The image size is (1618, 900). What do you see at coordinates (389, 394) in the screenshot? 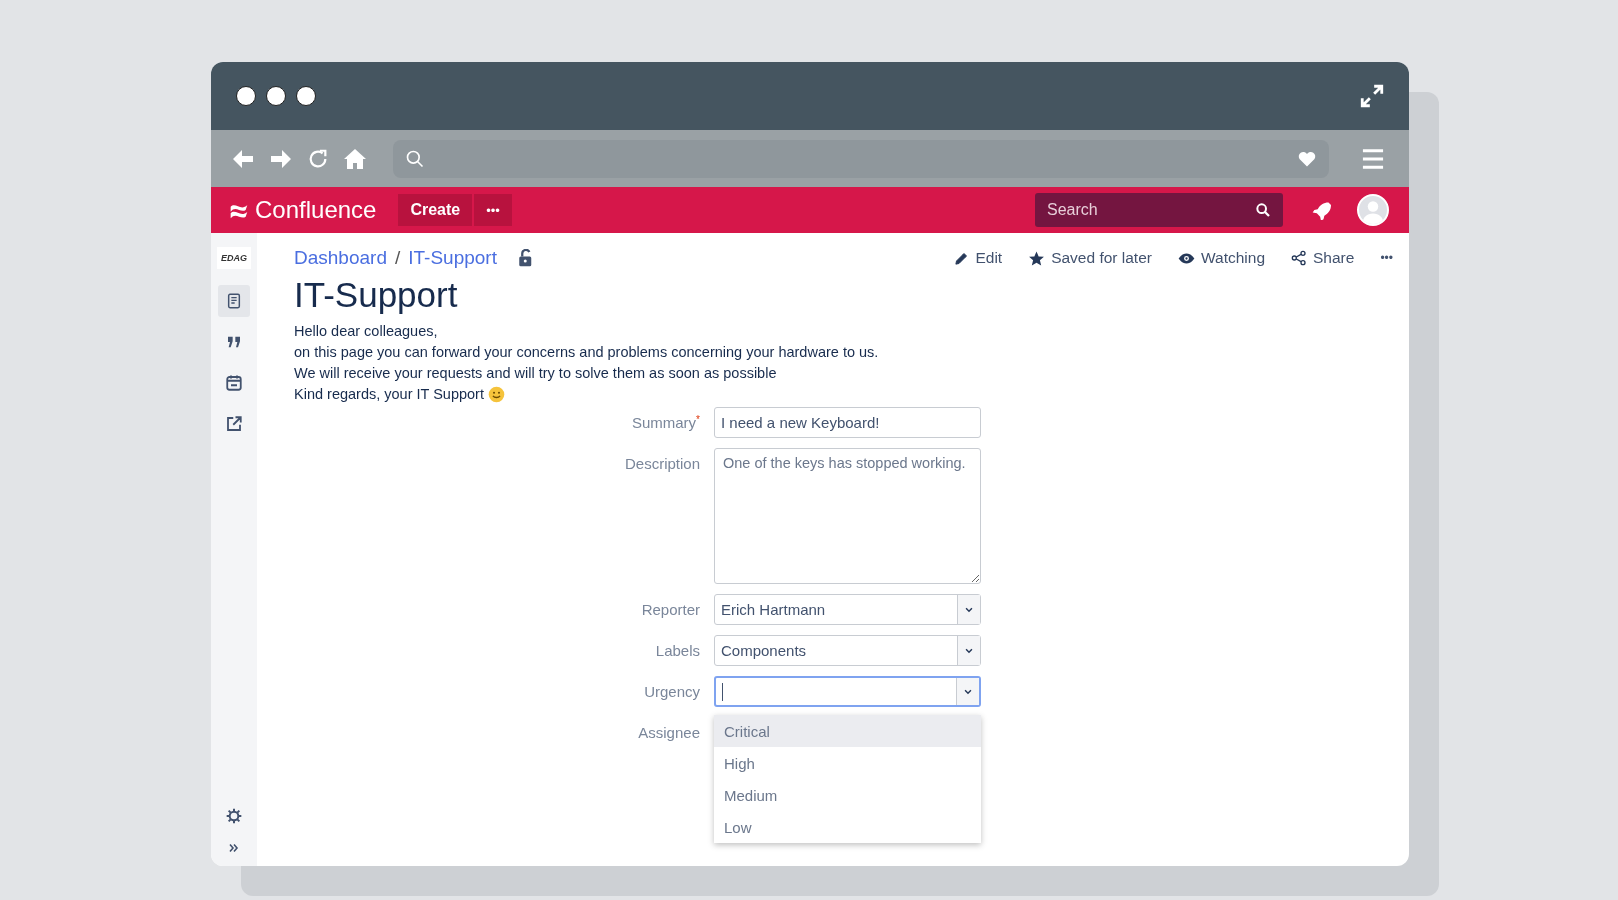
I see `body-text: Kind regards, your IT Support` at bounding box center [389, 394].